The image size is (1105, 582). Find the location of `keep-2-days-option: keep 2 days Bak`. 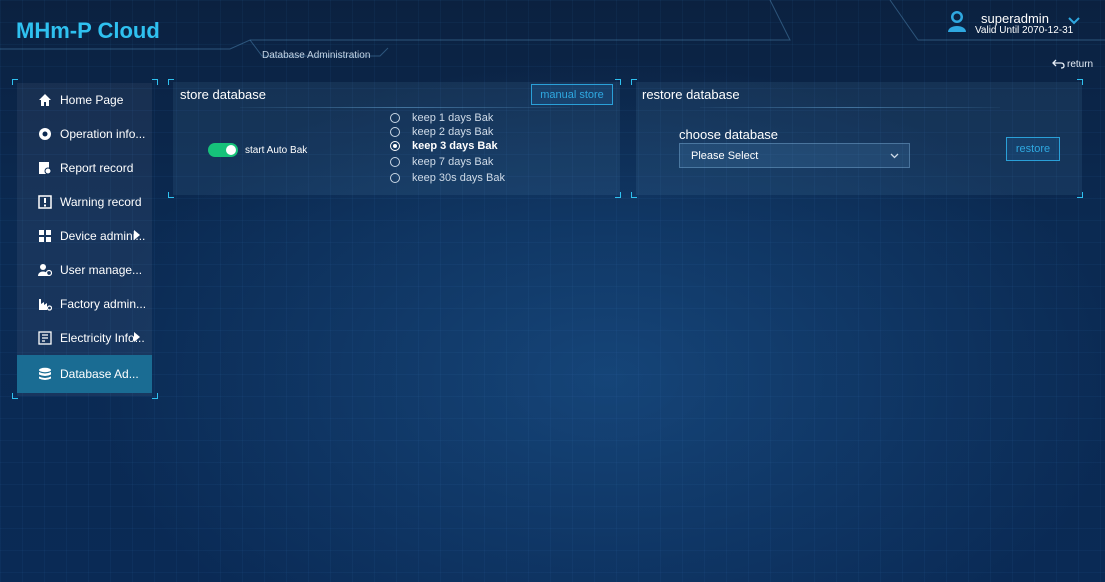

keep-2-days-option: keep 2 days Bak is located at coordinates (441, 132).